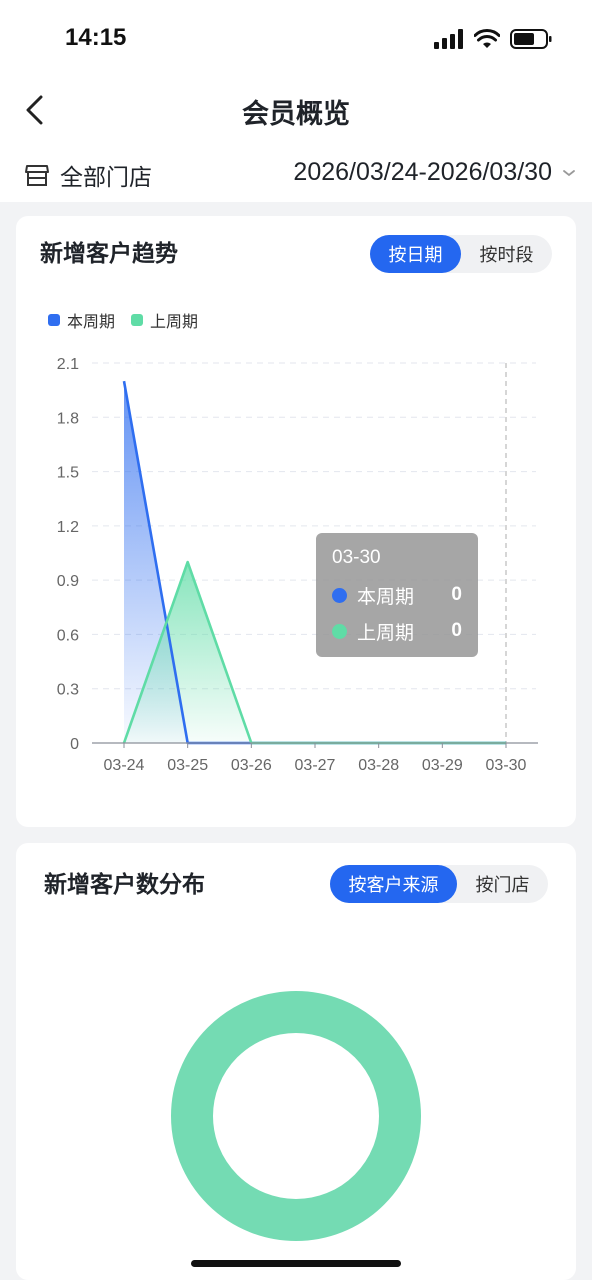 The width and height of the screenshot is (592, 1280). What do you see at coordinates (356, 557) in the screenshot?
I see `tooltip-date: 03-30` at bounding box center [356, 557].